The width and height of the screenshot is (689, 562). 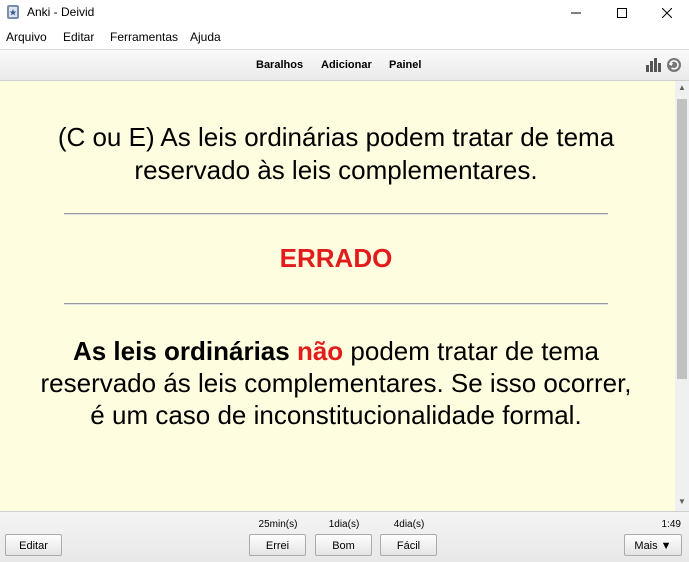 I want to click on minimize-button, so click(x=576, y=13).